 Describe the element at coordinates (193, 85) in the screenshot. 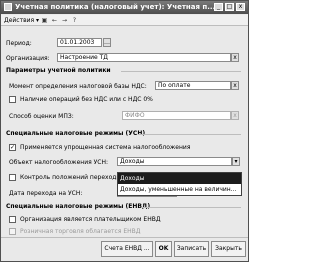

I see `vat-moment-select: По оплате` at that location.